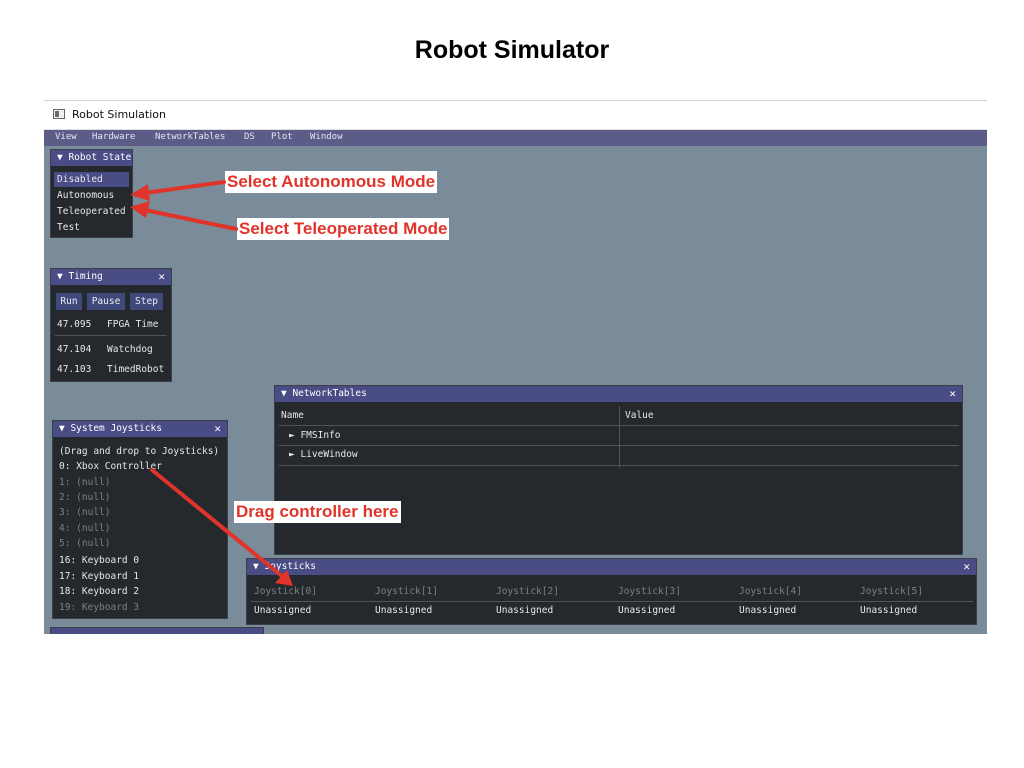  I want to click on fpga-time-value: 47.095, so click(74, 324).